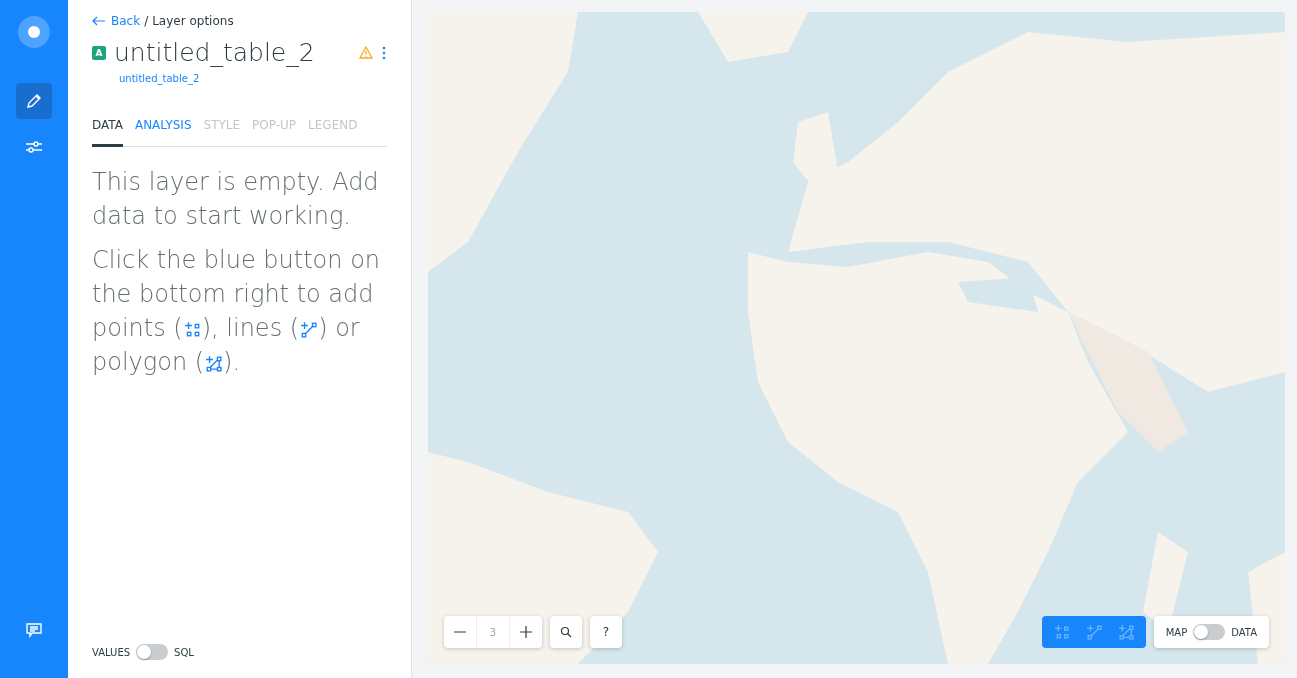 This screenshot has height=678, width=1297. I want to click on empty-layer-message: This layer is empty. Add data to start working., so click(236, 199).